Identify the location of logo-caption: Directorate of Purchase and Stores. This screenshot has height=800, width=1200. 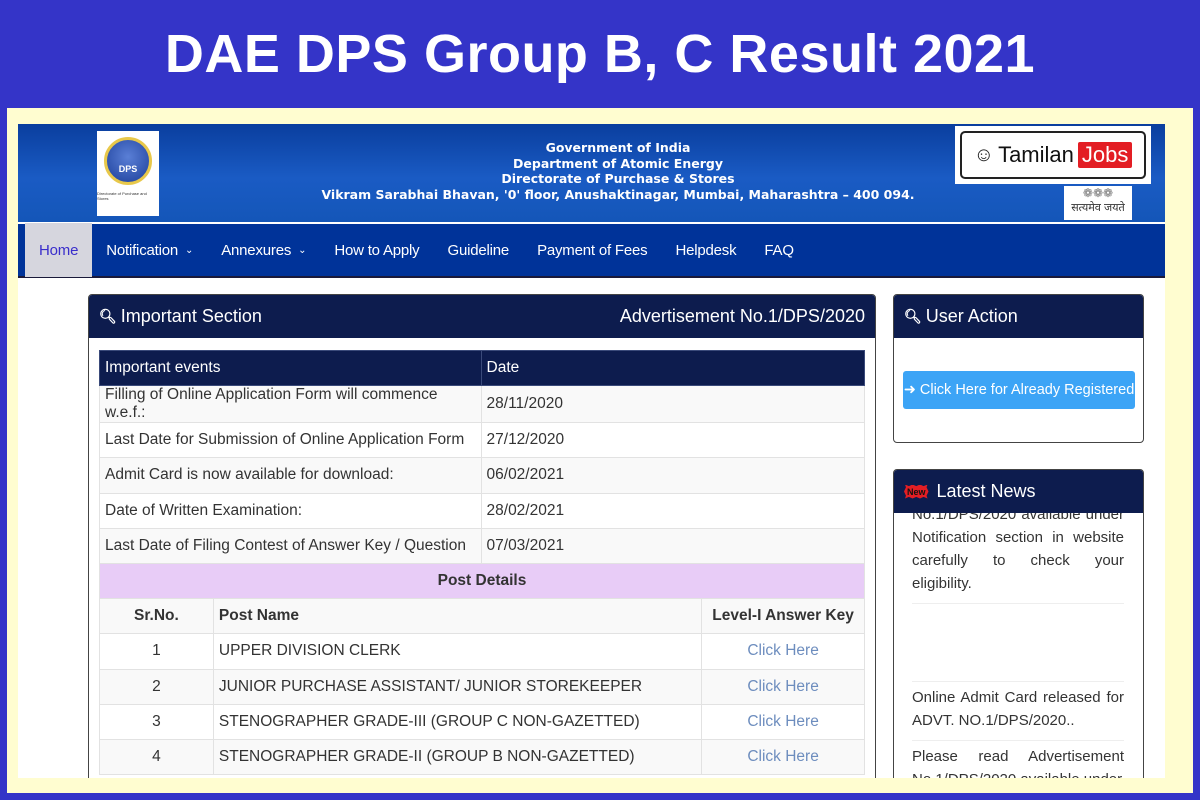
(122, 196).